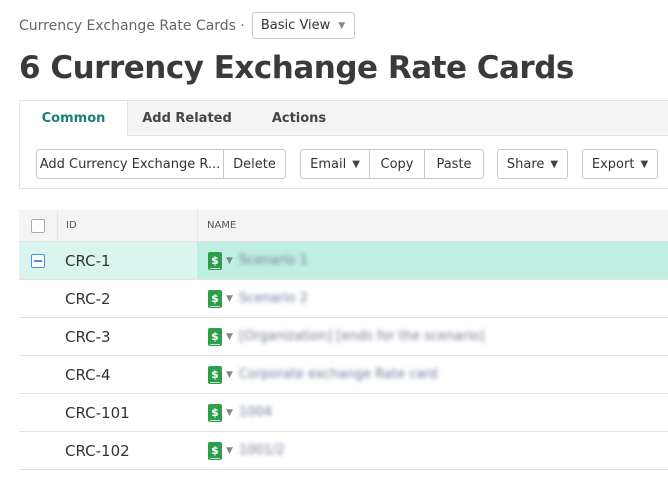 This screenshot has width=668, height=481. What do you see at coordinates (613, 164) in the screenshot?
I see `export-label: Export` at bounding box center [613, 164].